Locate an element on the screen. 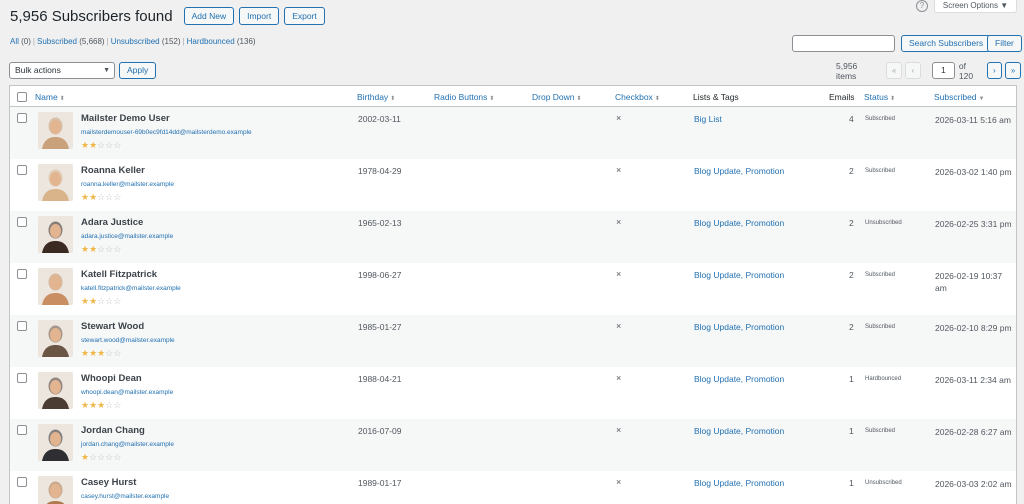  first-page-button: « is located at coordinates (894, 70).